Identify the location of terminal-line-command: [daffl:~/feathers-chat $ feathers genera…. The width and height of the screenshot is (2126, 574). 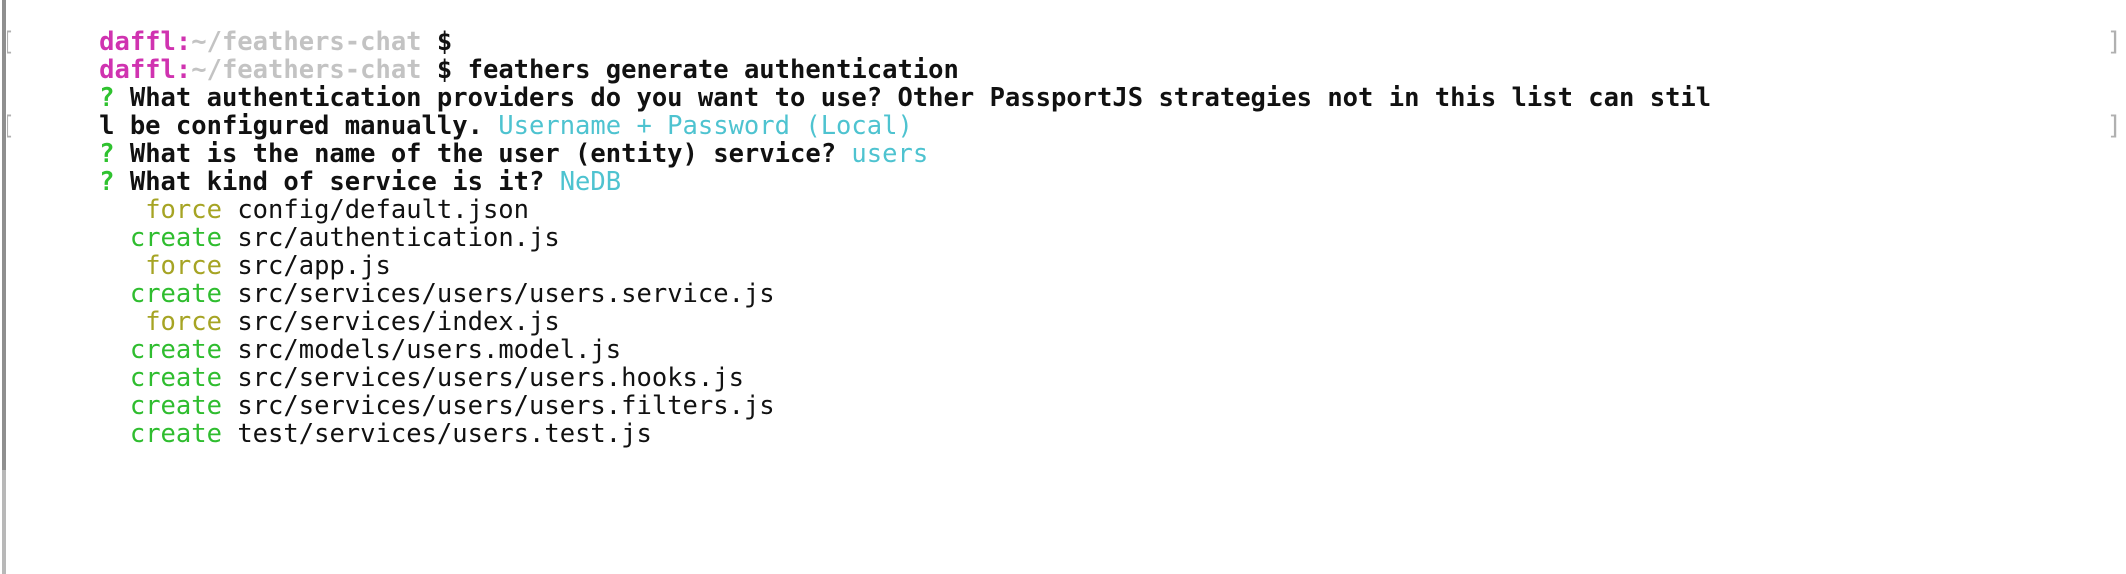
(1066, 55).